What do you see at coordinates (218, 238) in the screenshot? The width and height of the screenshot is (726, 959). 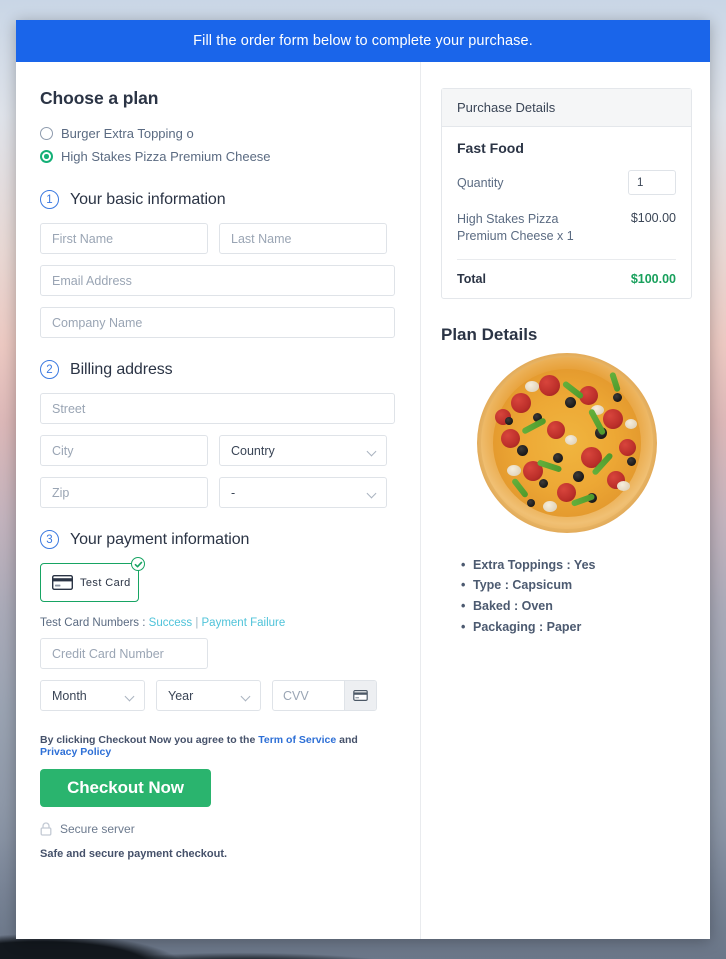 I see `name-field-row` at bounding box center [218, 238].